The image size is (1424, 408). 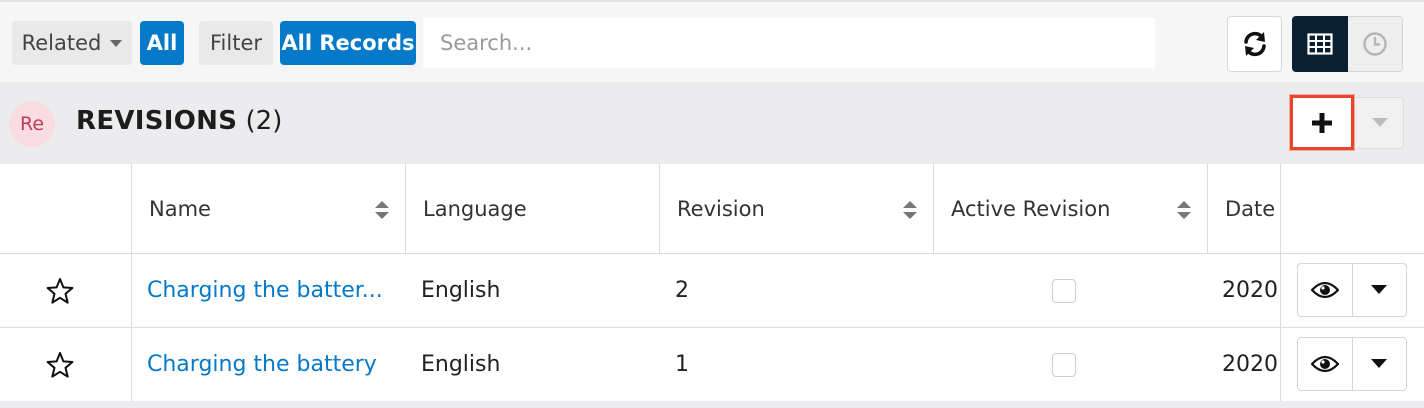 I want to click on module-avatar: Re, so click(x=32, y=124).